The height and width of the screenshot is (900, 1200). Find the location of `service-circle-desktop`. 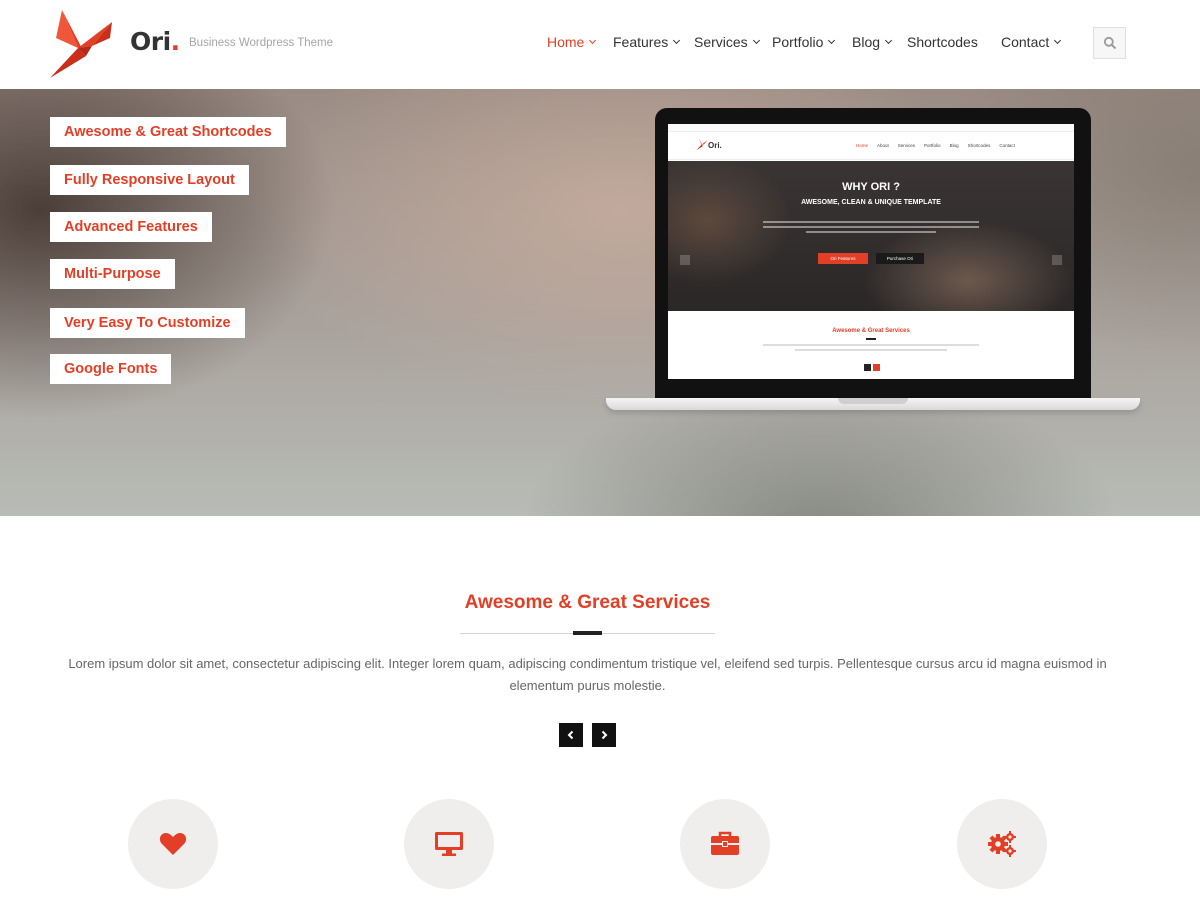

service-circle-desktop is located at coordinates (449, 844).